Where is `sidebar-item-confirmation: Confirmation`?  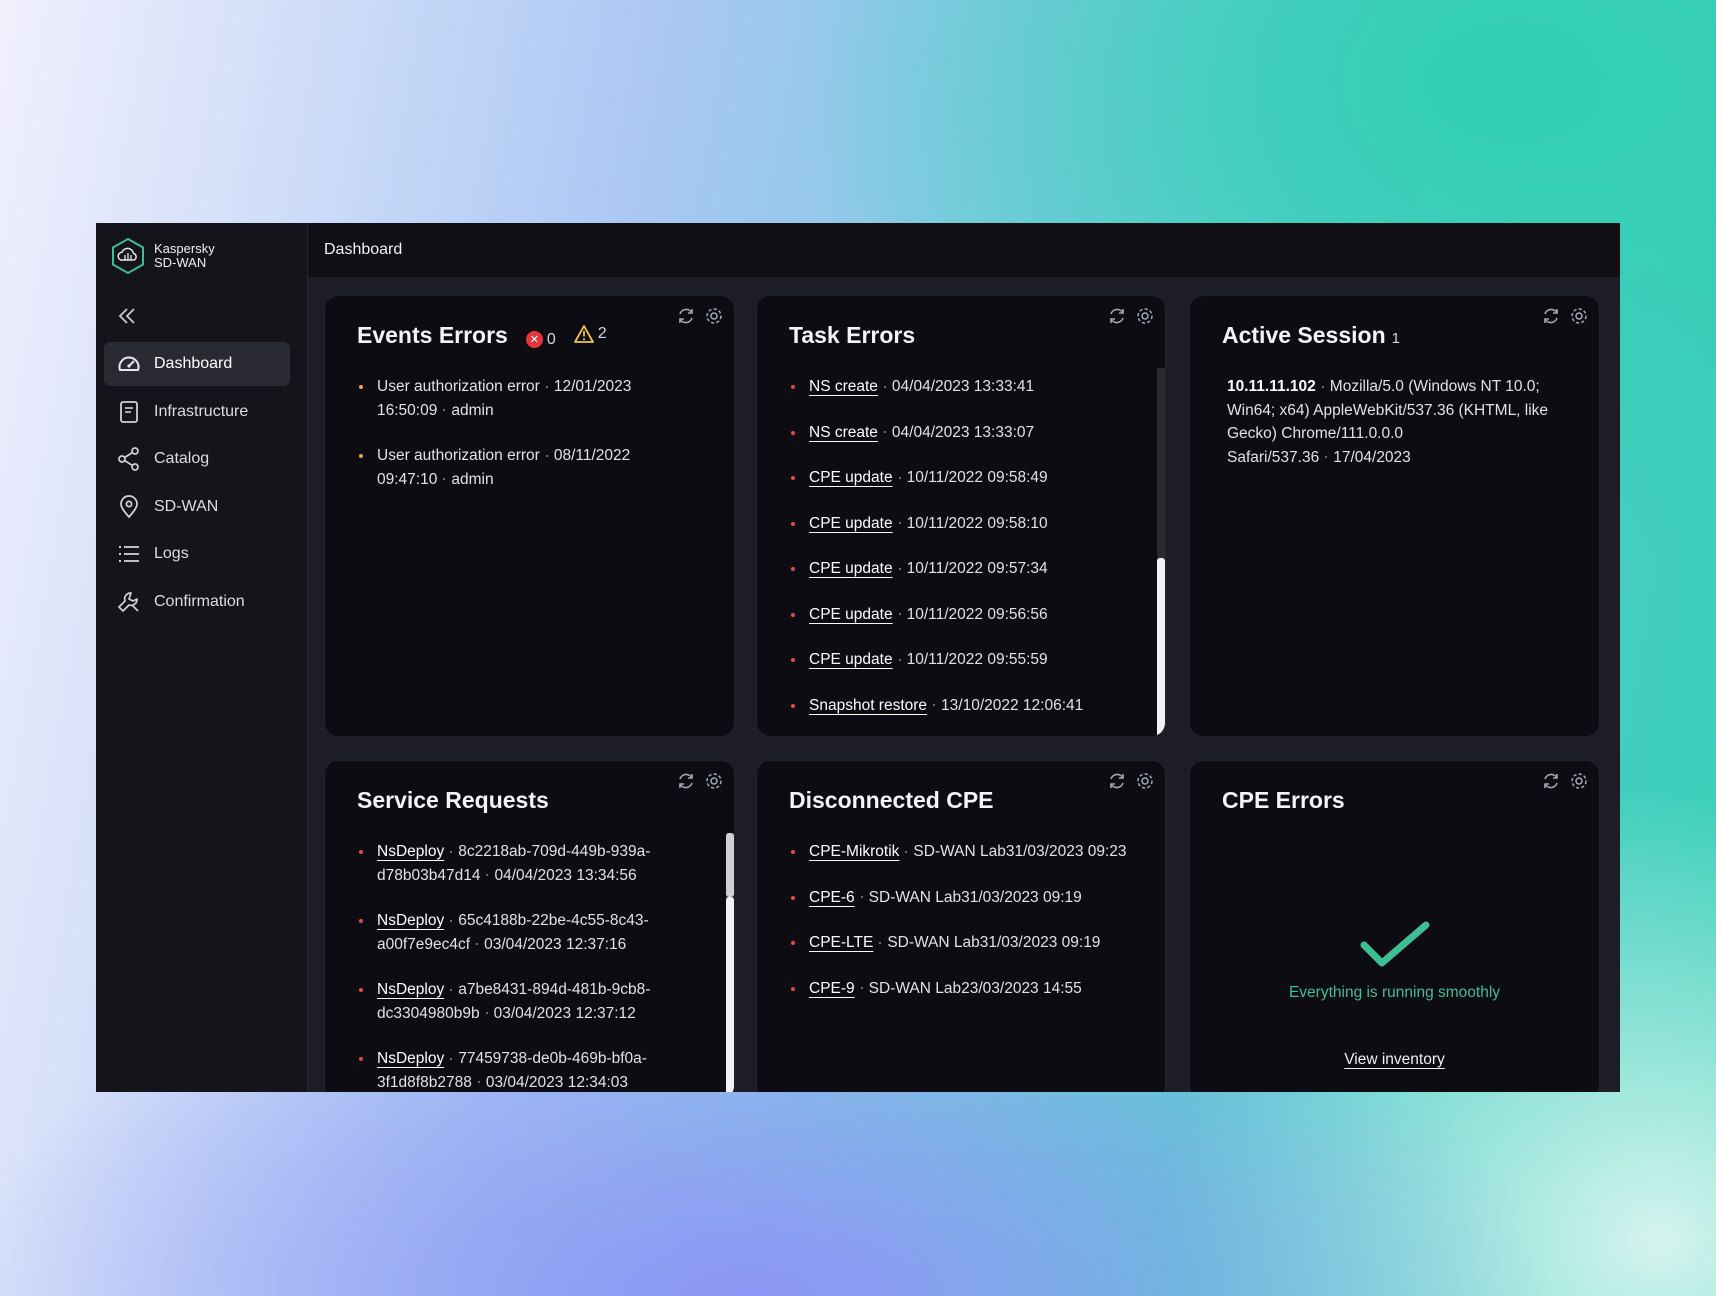 sidebar-item-confirmation: Confirmation is located at coordinates (197, 602).